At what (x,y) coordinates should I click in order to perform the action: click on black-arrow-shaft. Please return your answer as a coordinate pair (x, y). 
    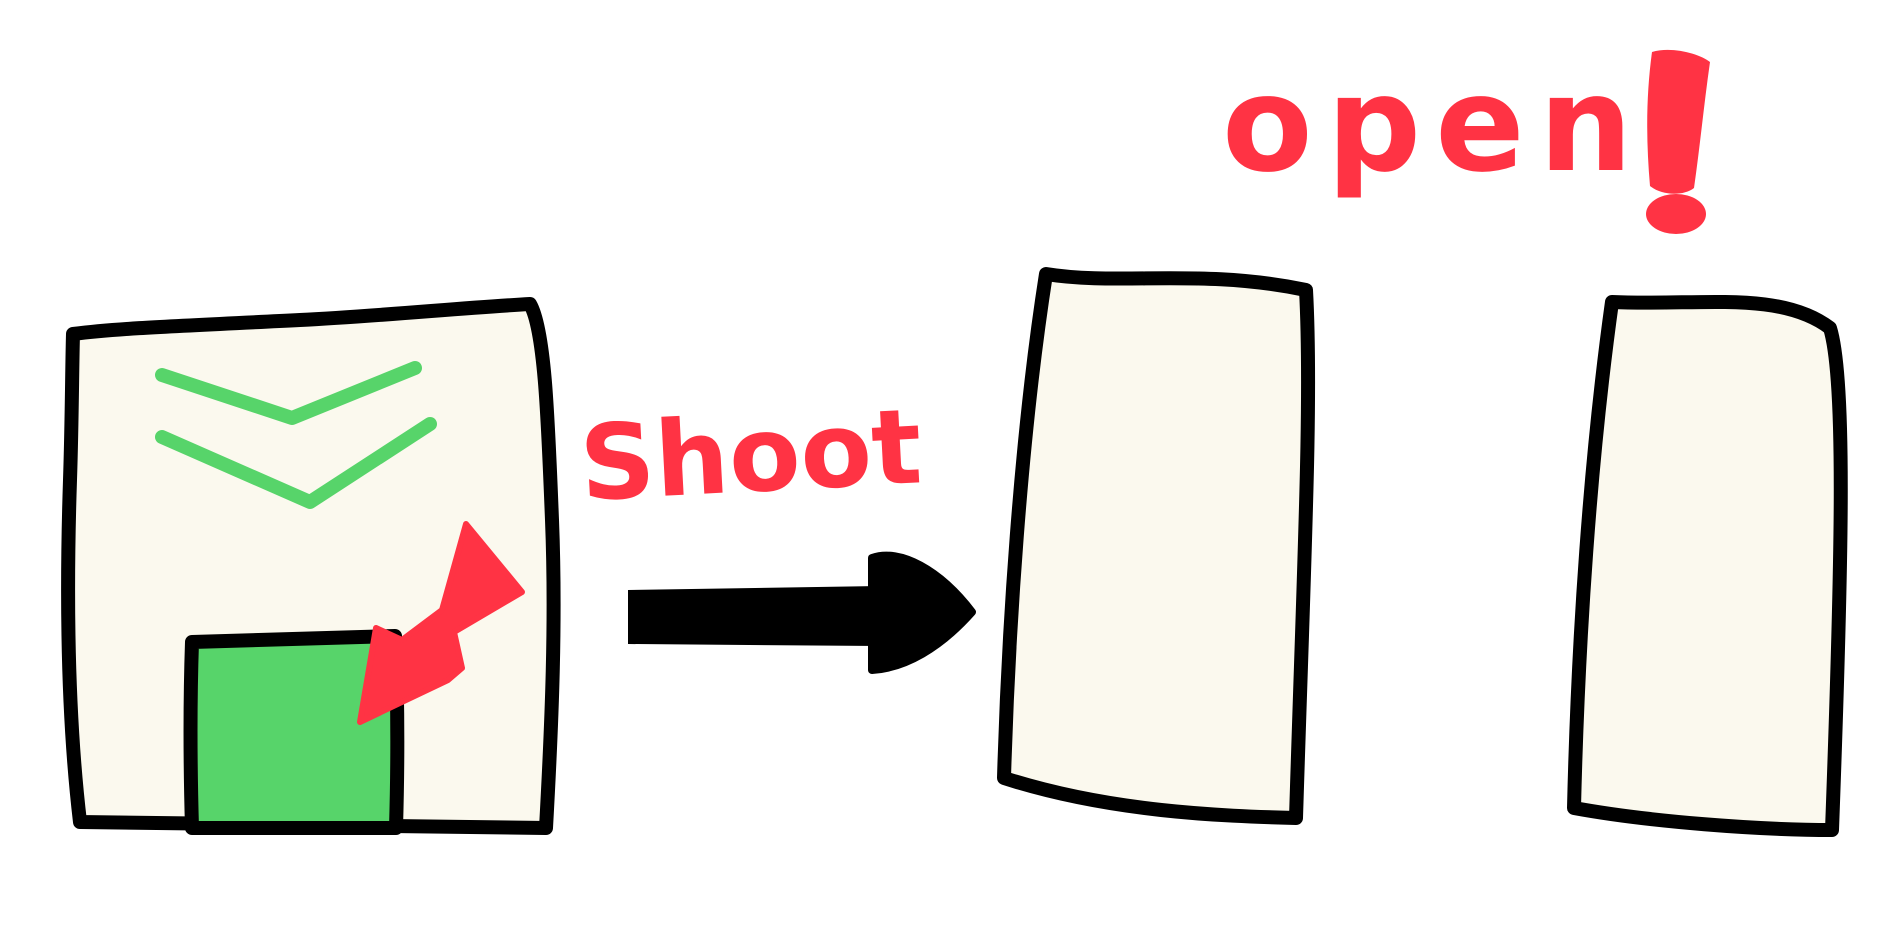
    Looking at the image, I should click on (754, 616).